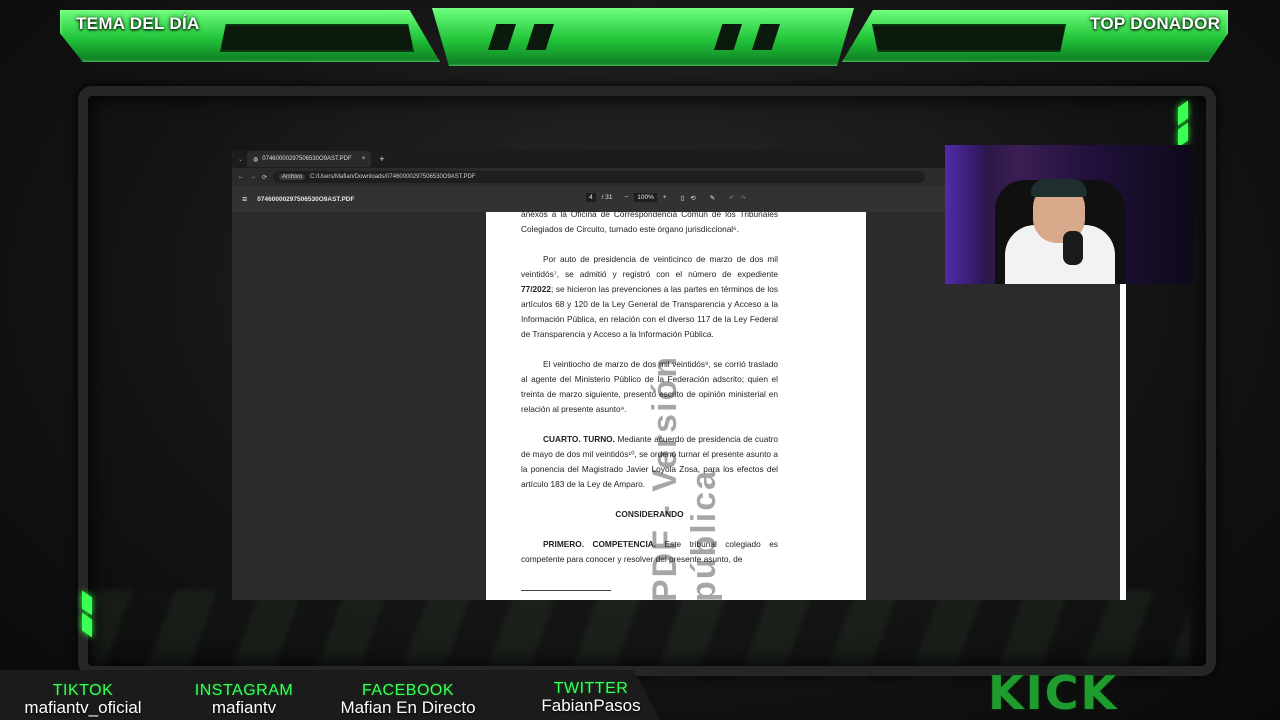 This screenshot has height=720, width=1280. I want to click on led-light, so click(965, 214).